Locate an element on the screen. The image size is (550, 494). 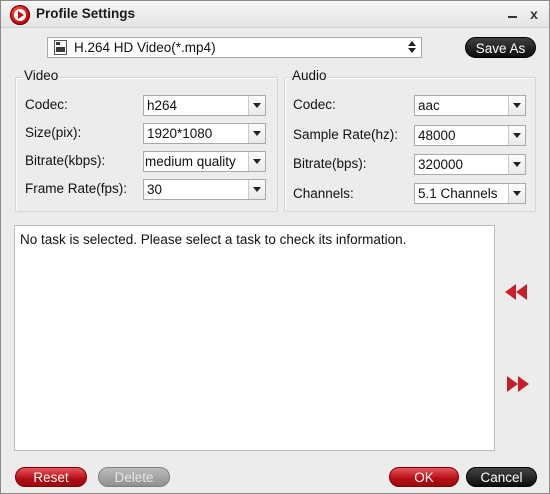
audio-codec-select: aac is located at coordinates (470, 105).